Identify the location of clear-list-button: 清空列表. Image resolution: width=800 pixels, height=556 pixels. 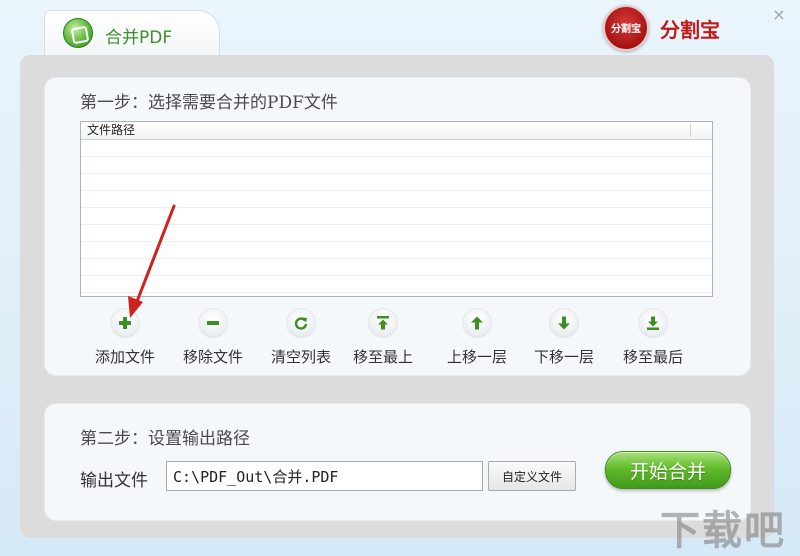
(301, 337).